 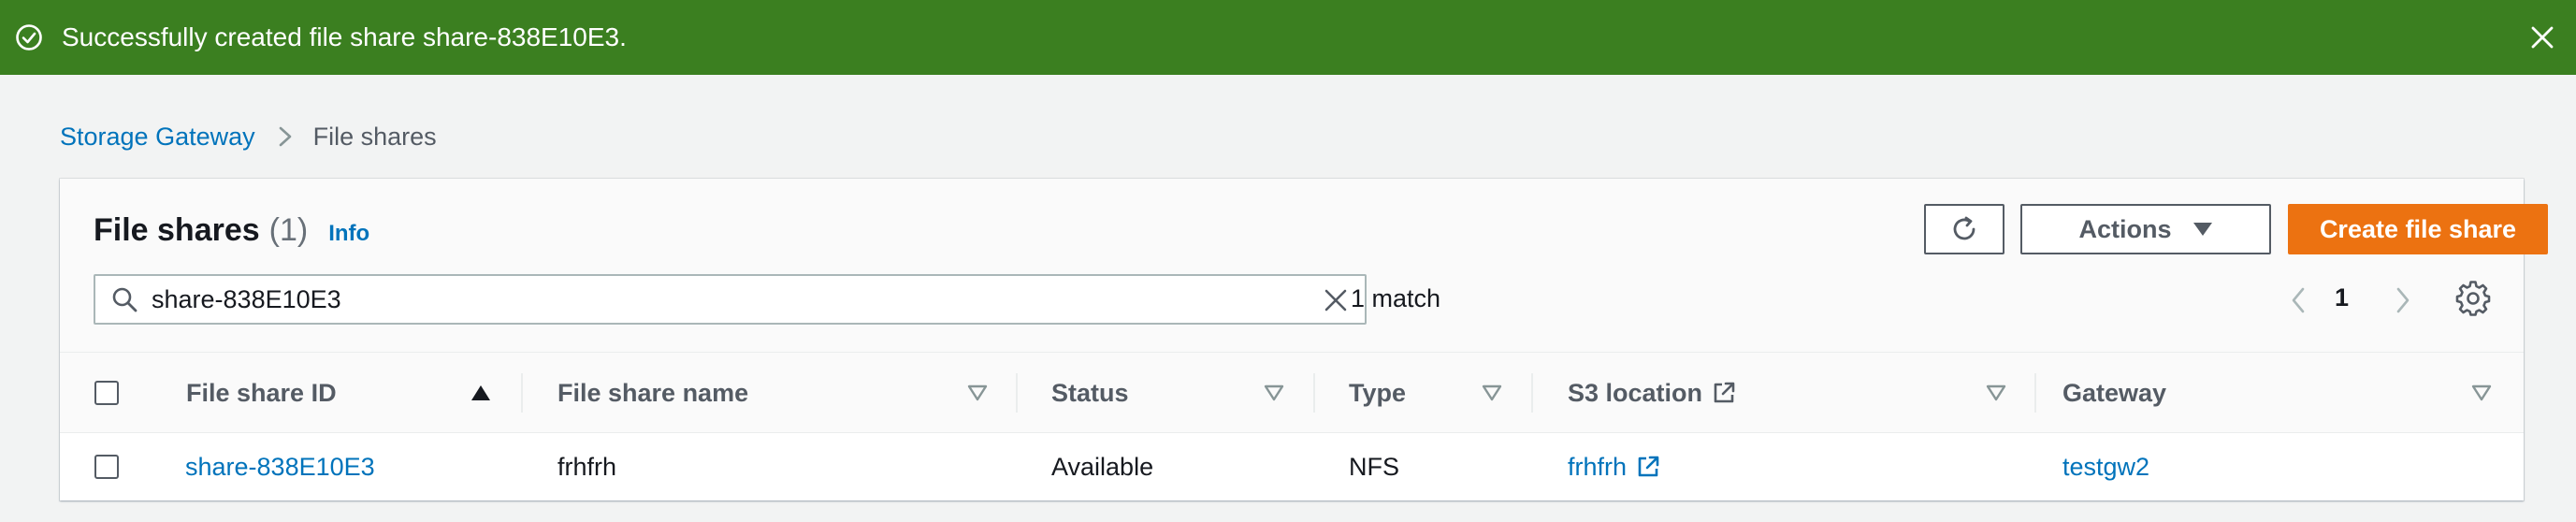 I want to click on actions-label: Actions, so click(x=2125, y=228).